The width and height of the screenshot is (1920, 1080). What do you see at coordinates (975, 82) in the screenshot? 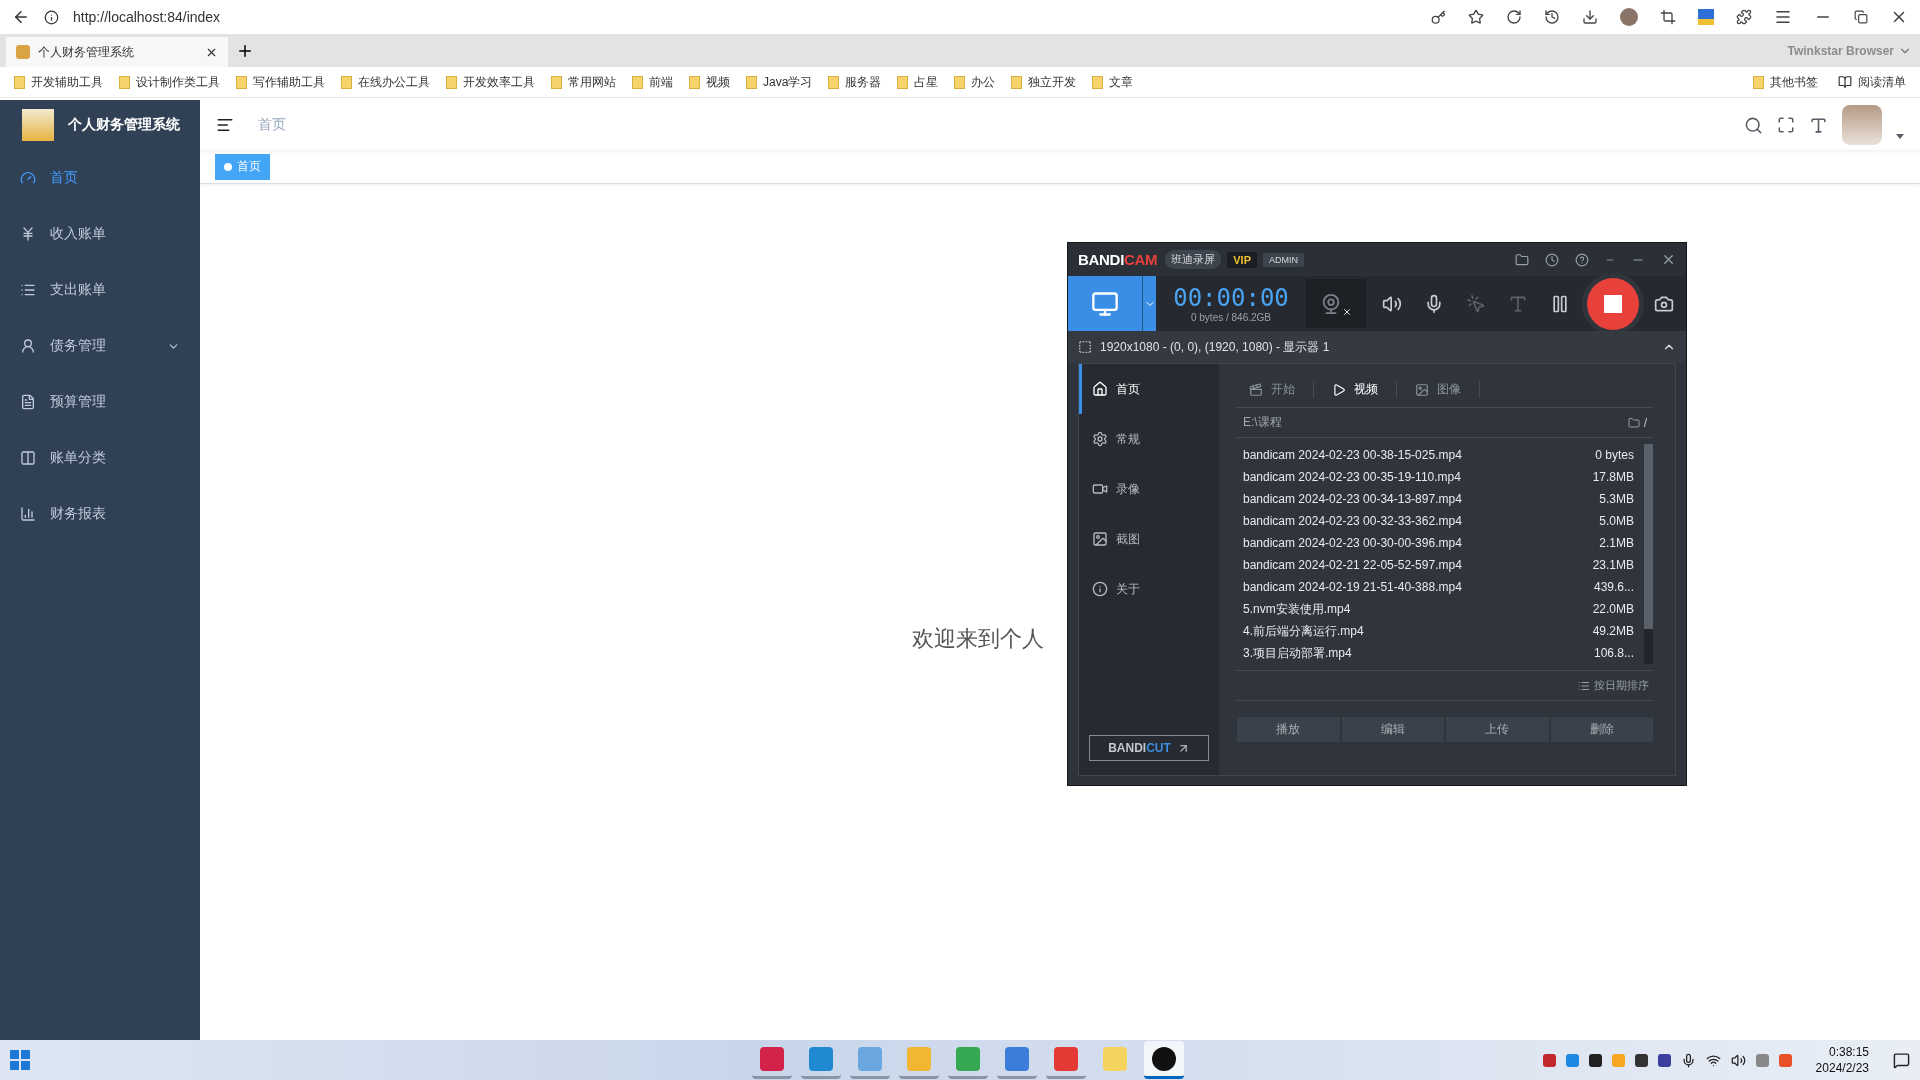
I see `bookmark: 办公` at bounding box center [975, 82].